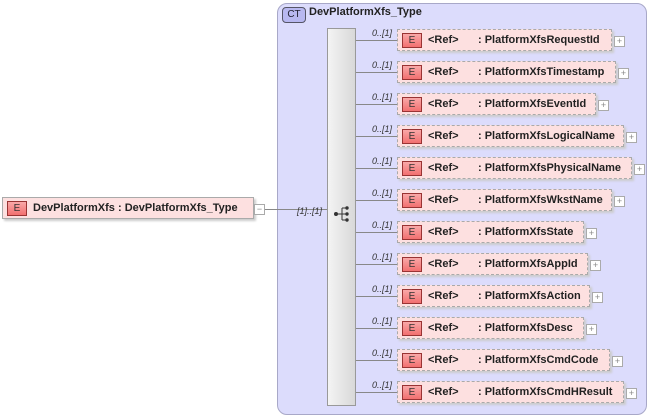  I want to click on child-element: E <Ref> : PlatformXfsPhysicalName, so click(514, 168).